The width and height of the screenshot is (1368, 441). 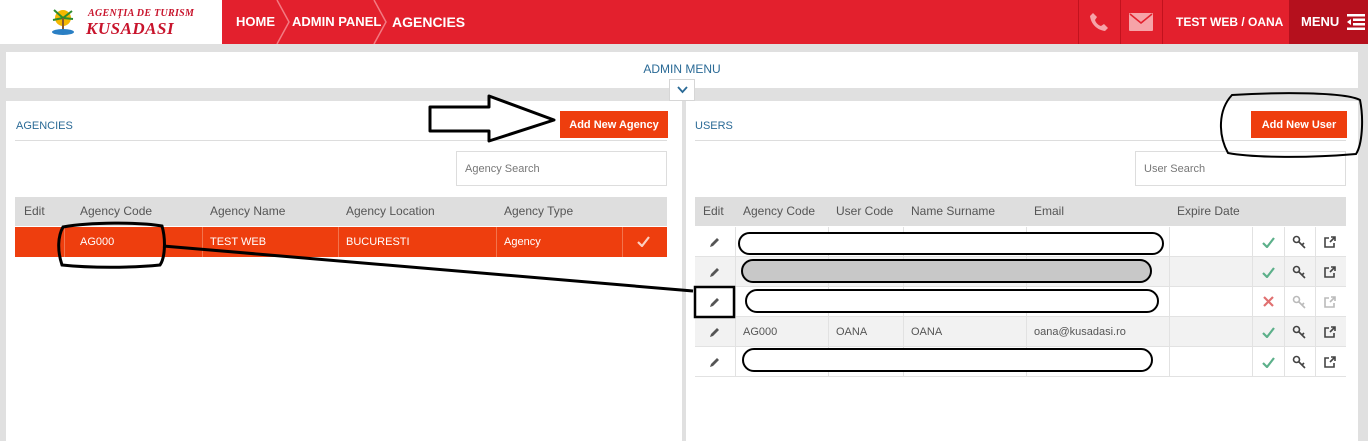 I want to click on cross-icon, so click(x=1268, y=301).